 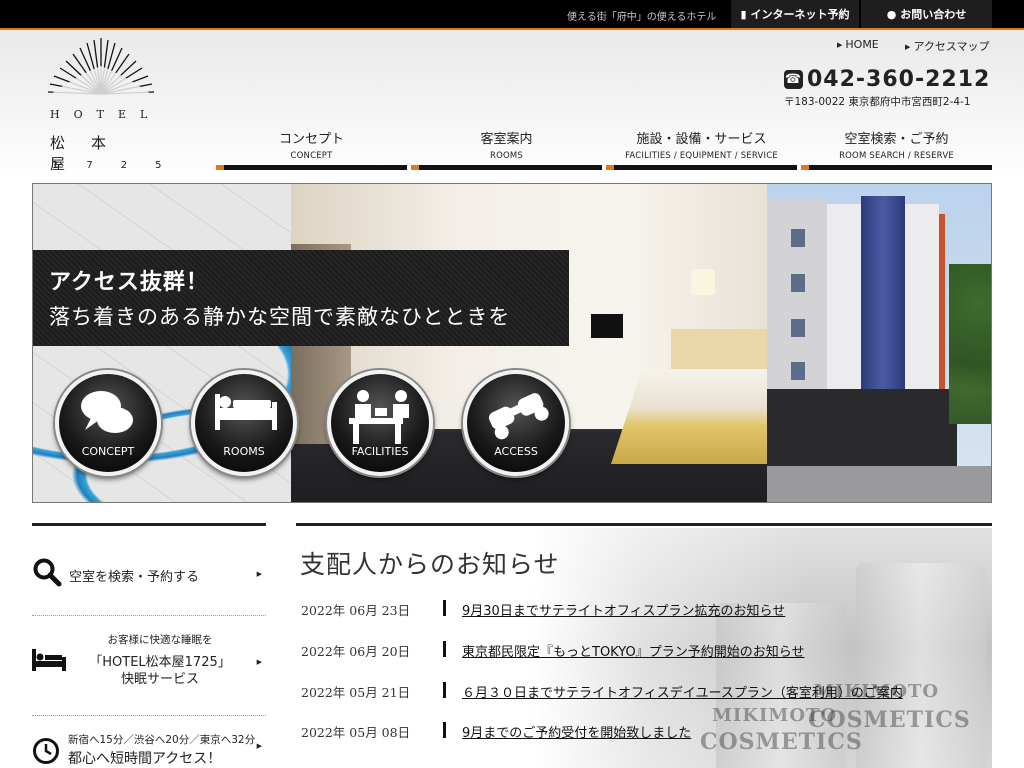 I want to click on news-item: 2022年 05月 08日 9月までのご予約受付を開始致しました, so click(x=646, y=732).